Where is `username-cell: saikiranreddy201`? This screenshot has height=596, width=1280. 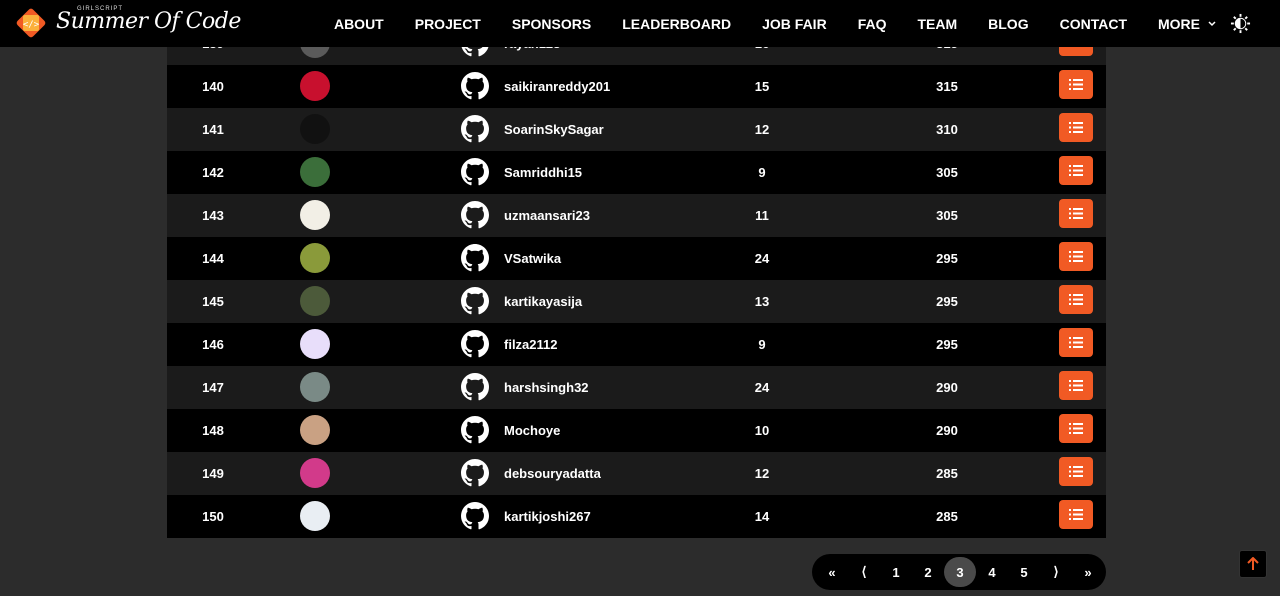
username-cell: saikiranreddy201 is located at coordinates (557, 86).